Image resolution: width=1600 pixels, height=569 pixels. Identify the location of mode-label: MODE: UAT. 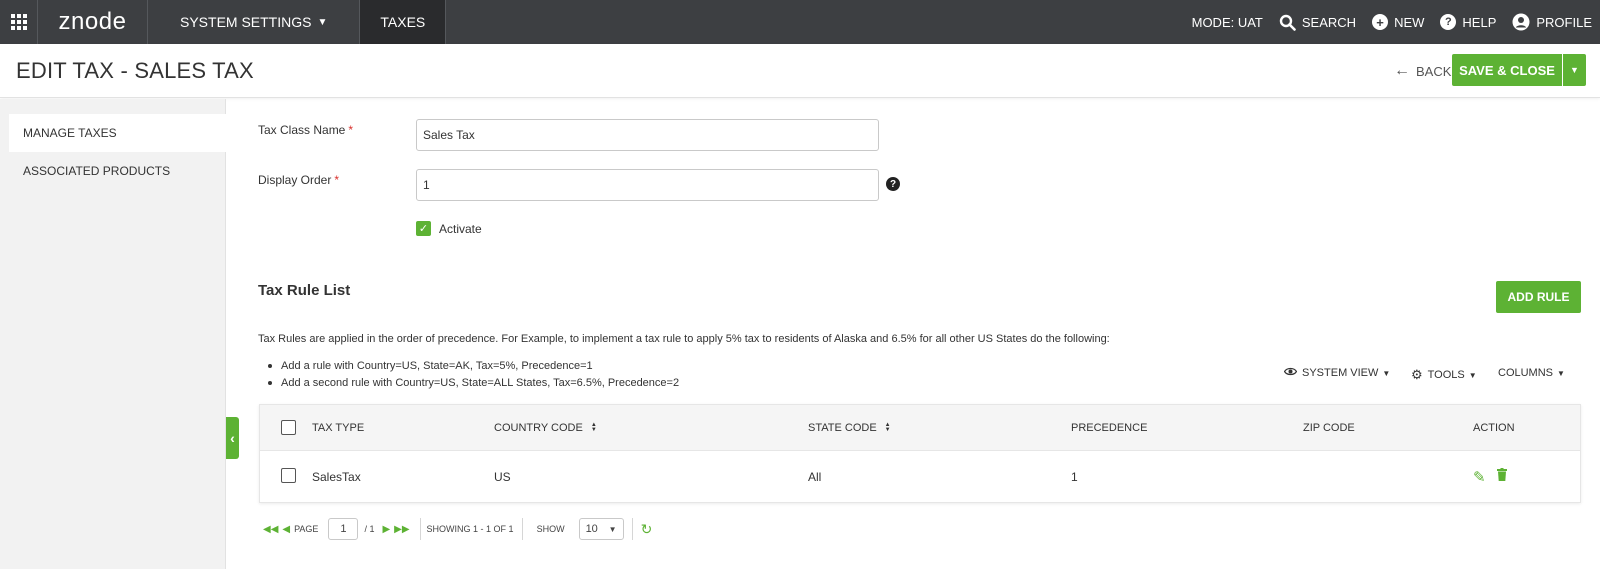
(1227, 22).